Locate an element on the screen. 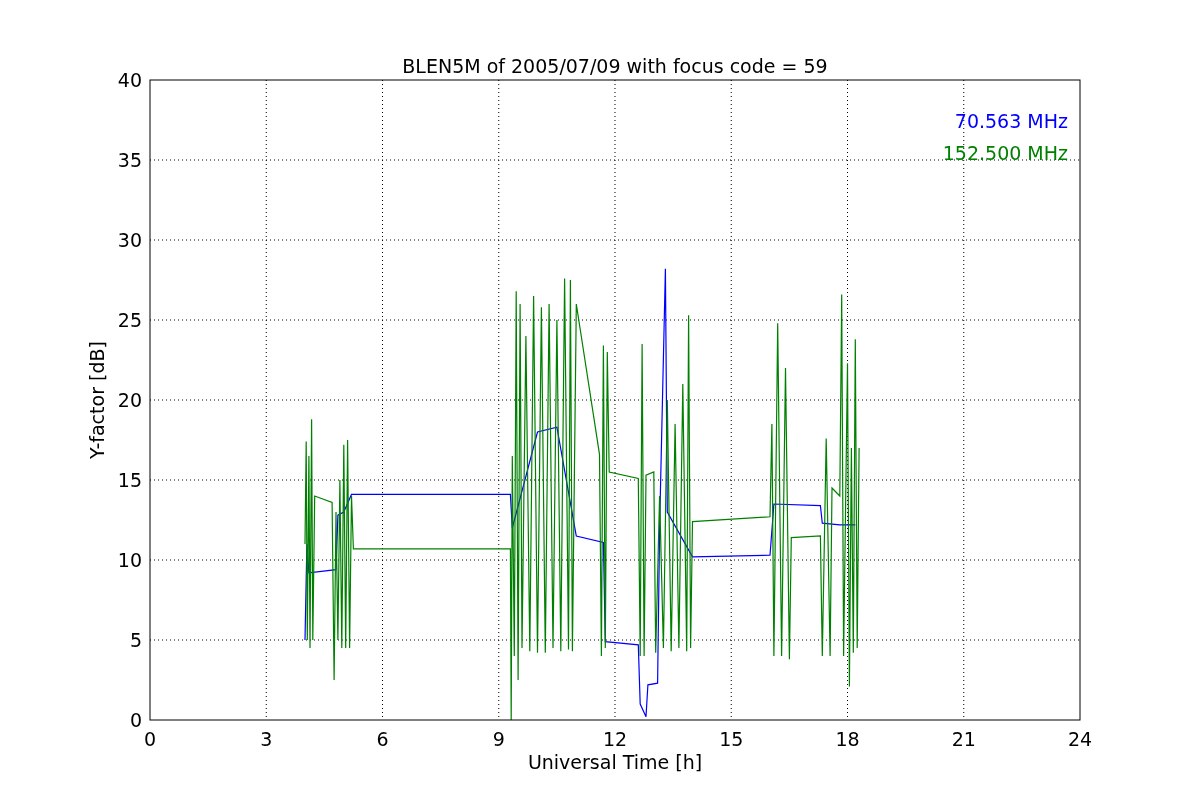  x-tick-label: 3 is located at coordinates (266, 739).